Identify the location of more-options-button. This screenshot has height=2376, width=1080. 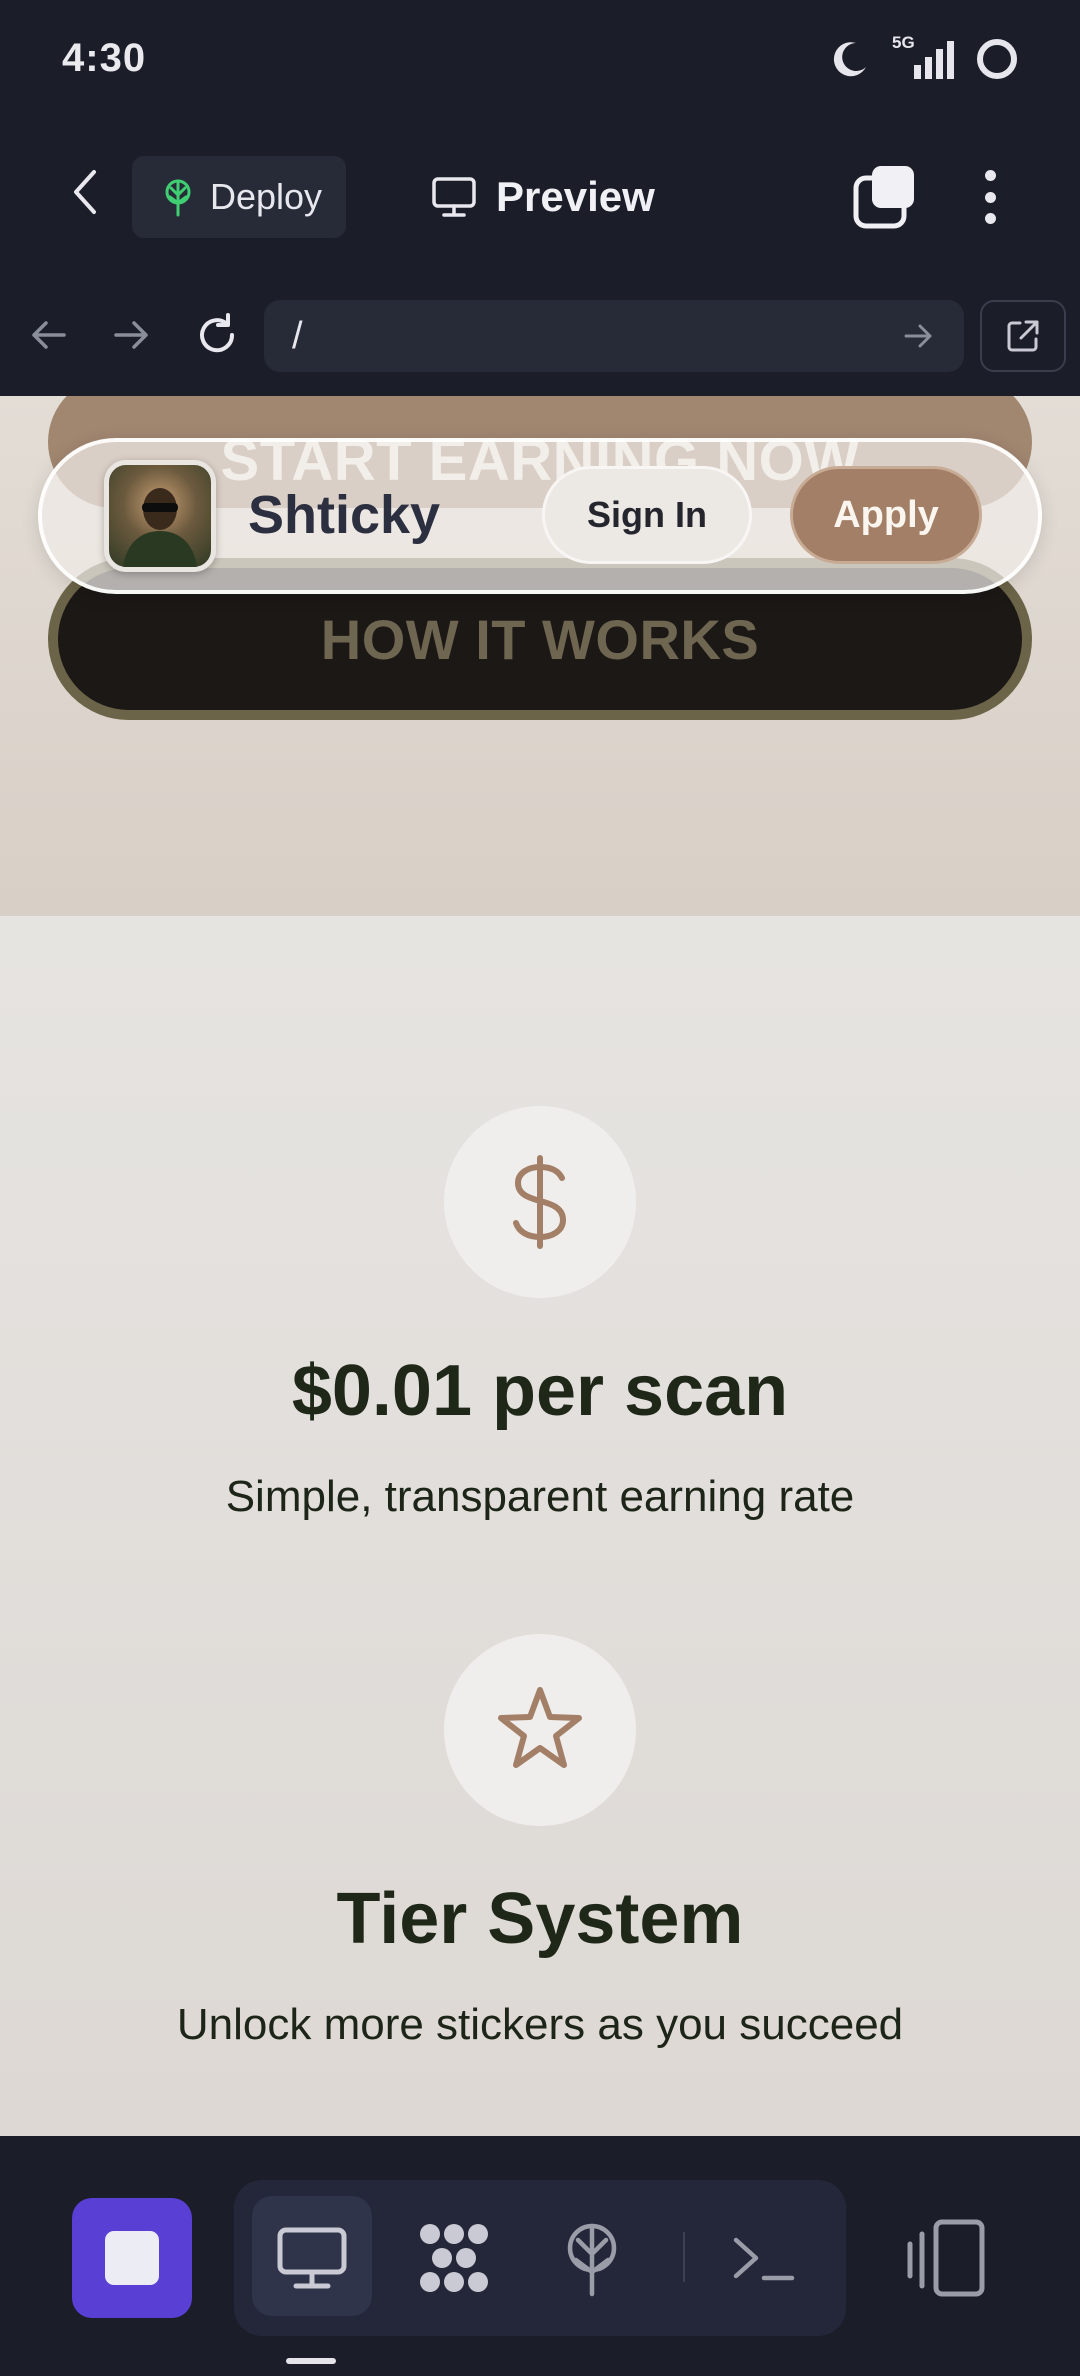
(990, 197).